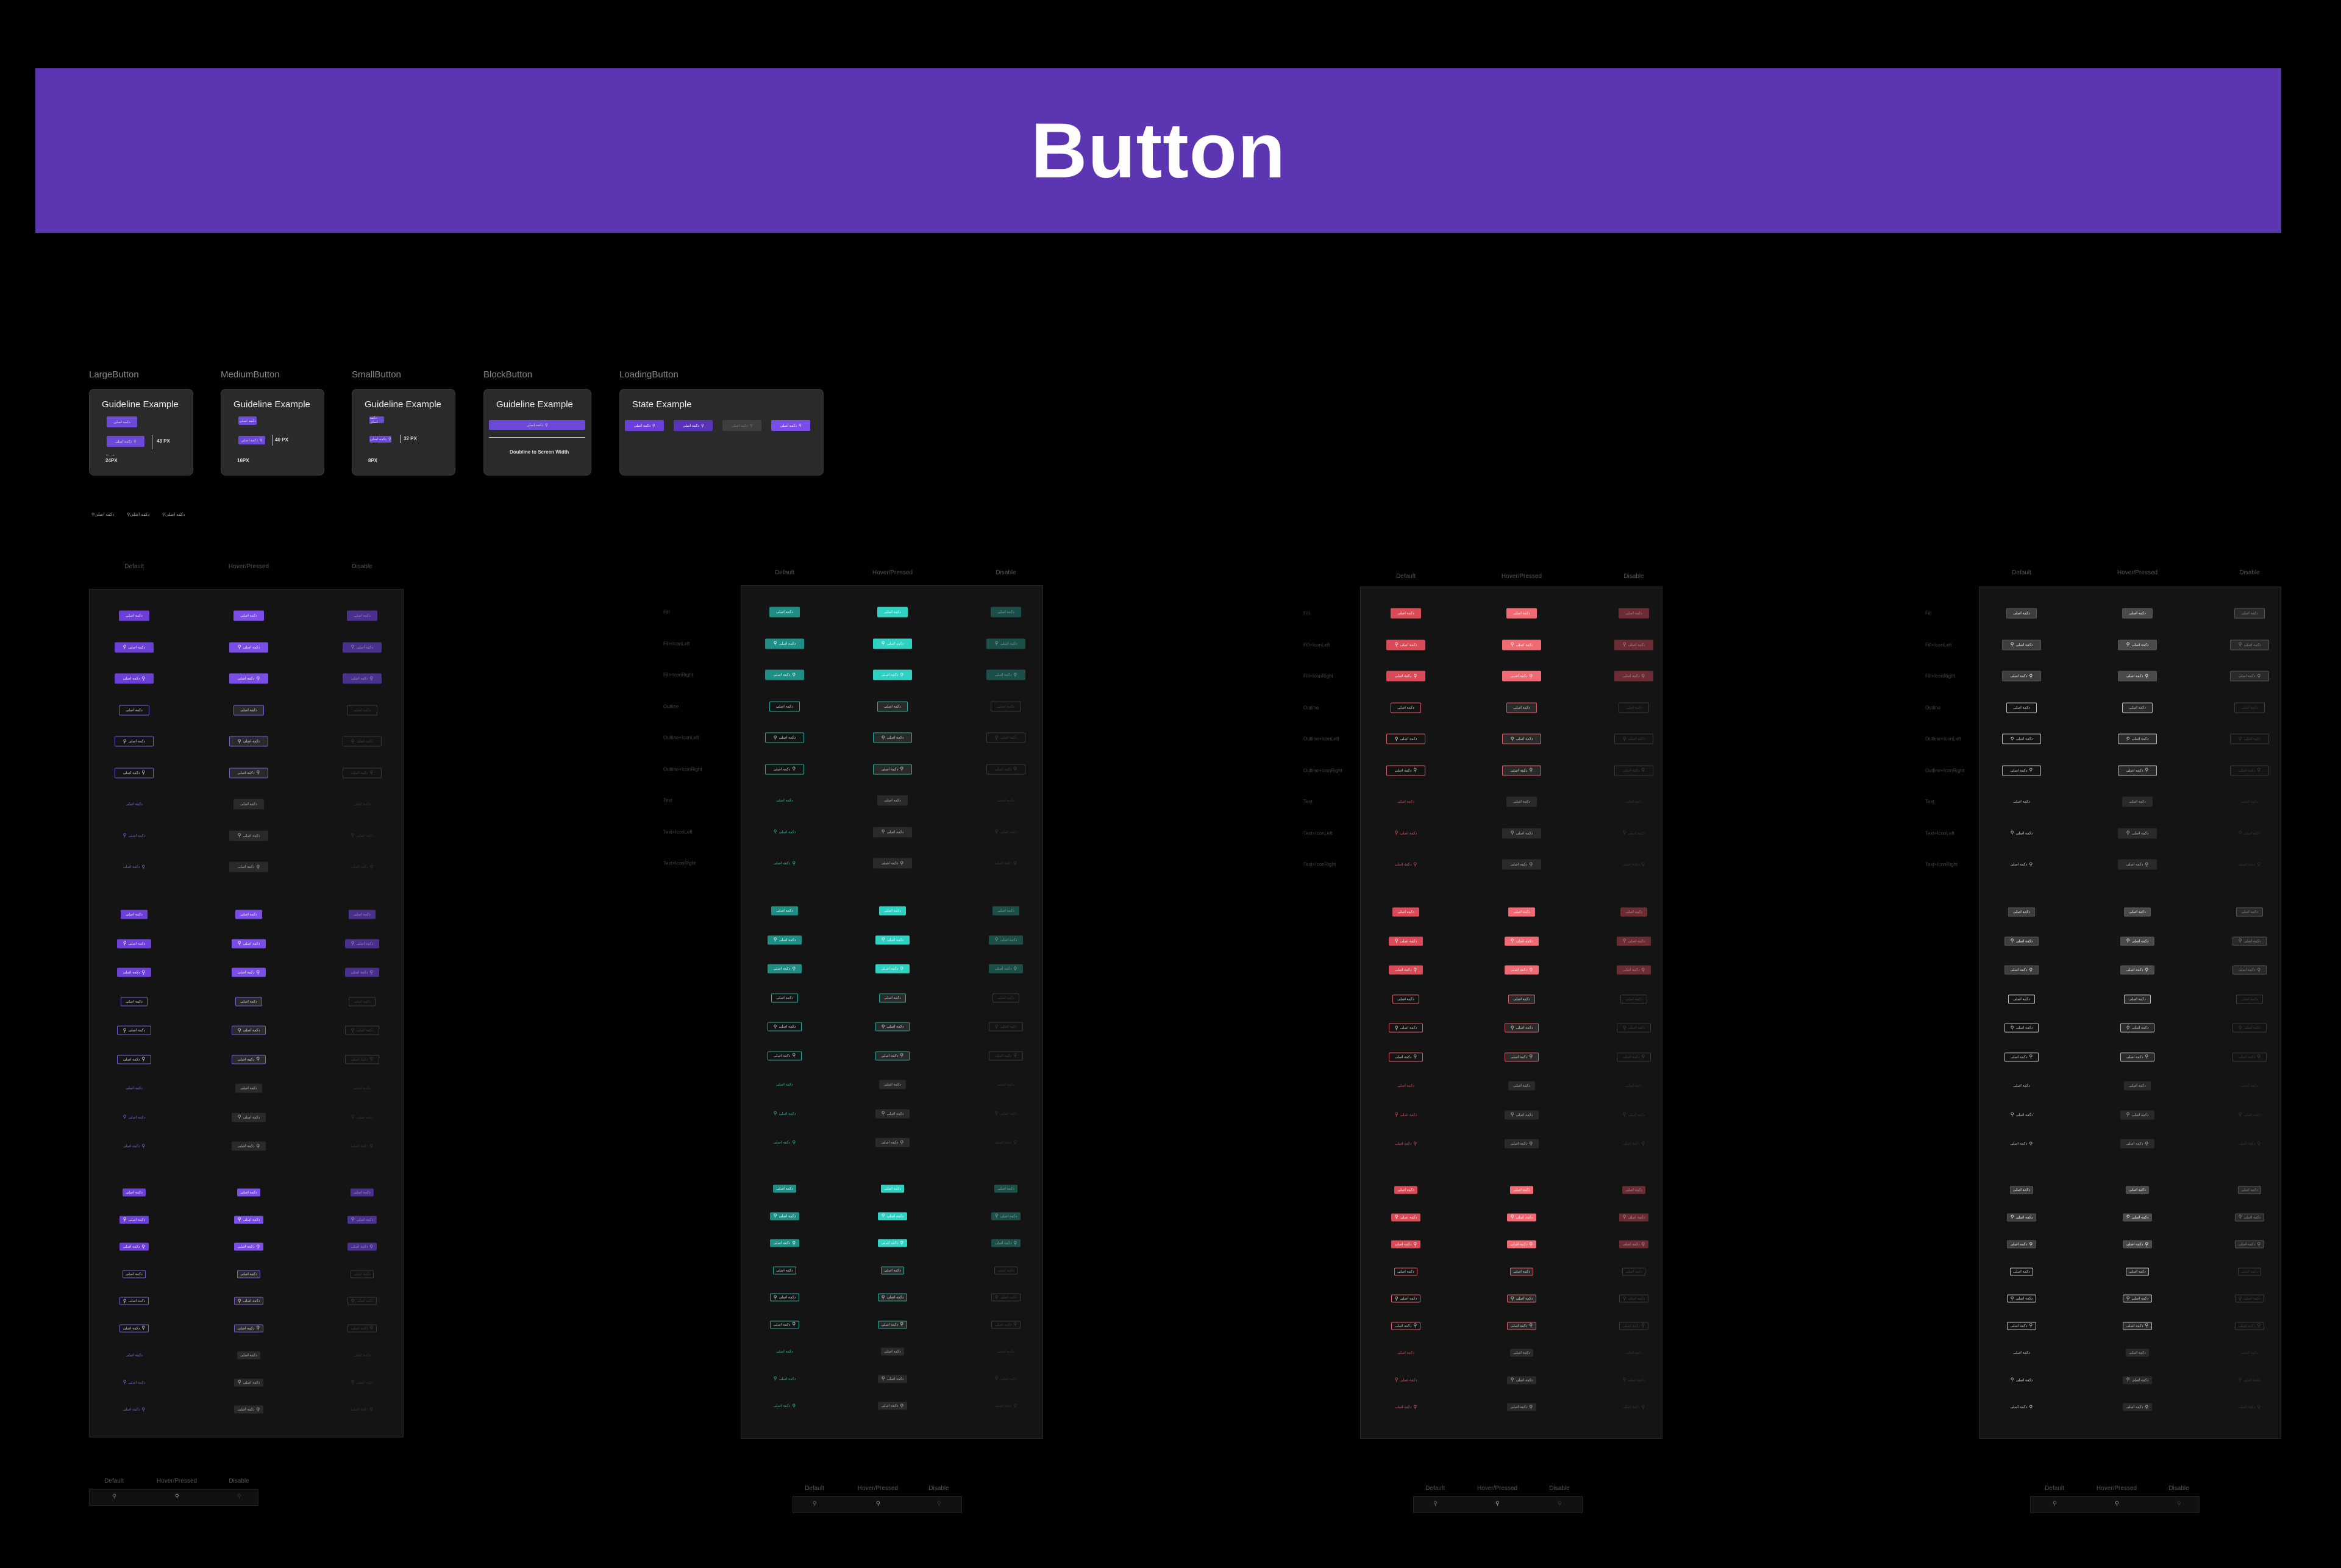 This screenshot has height=1568, width=2341. Describe the element at coordinates (784, 997) in the screenshot. I see `button-teal-outline-default: دکمه اصلی` at that location.